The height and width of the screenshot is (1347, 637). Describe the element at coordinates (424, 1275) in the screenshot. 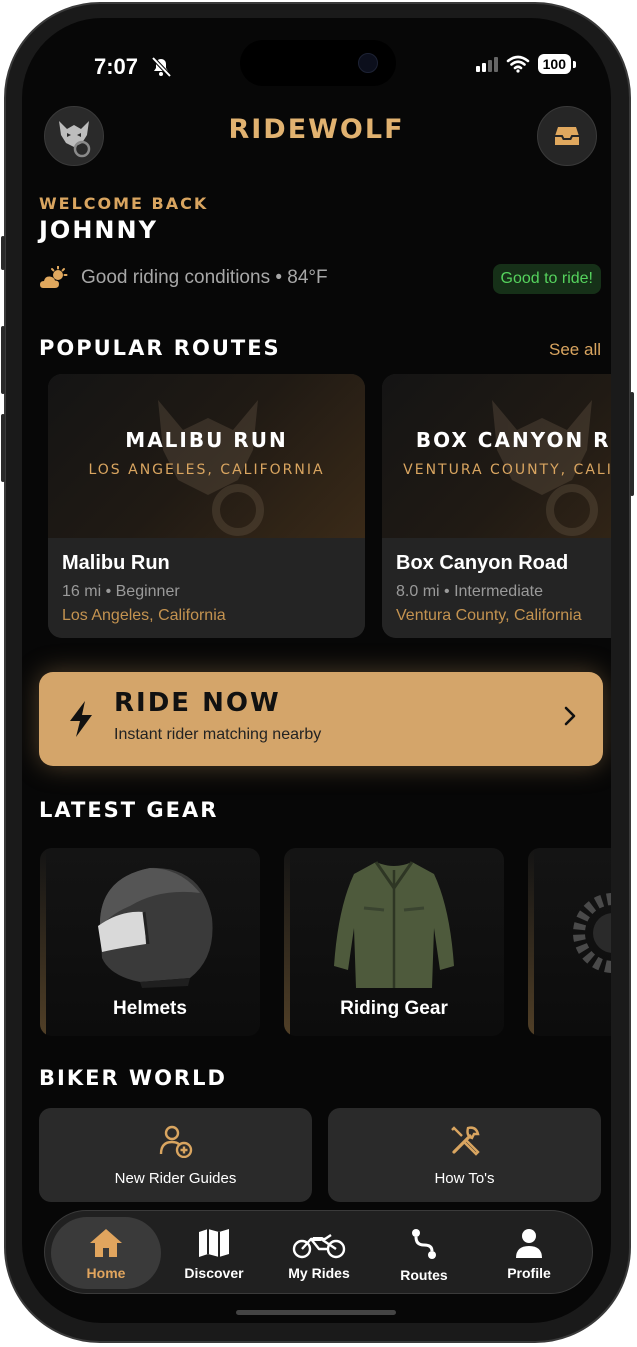

I see `tab-label: Routes` at that location.